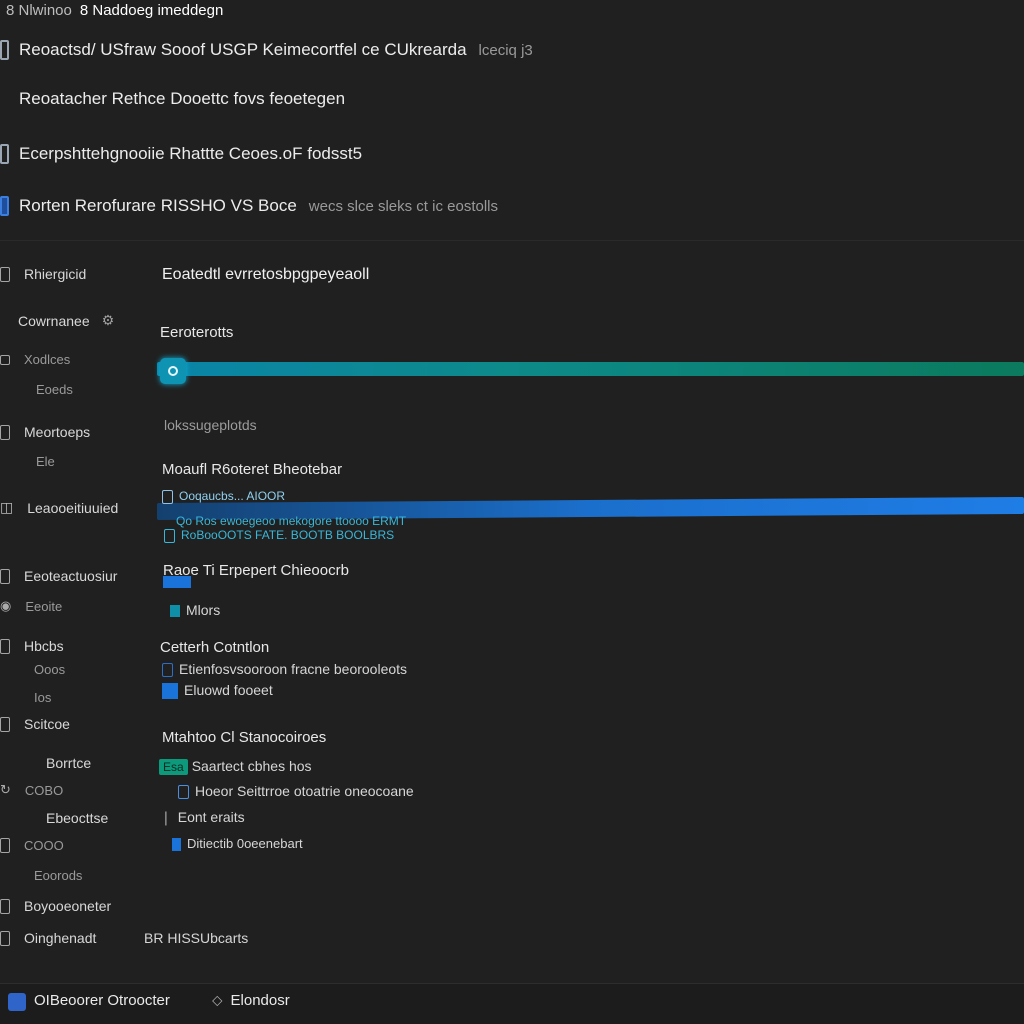  What do you see at coordinates (4, 206) in the screenshot?
I see `blue-document-icon` at bounding box center [4, 206].